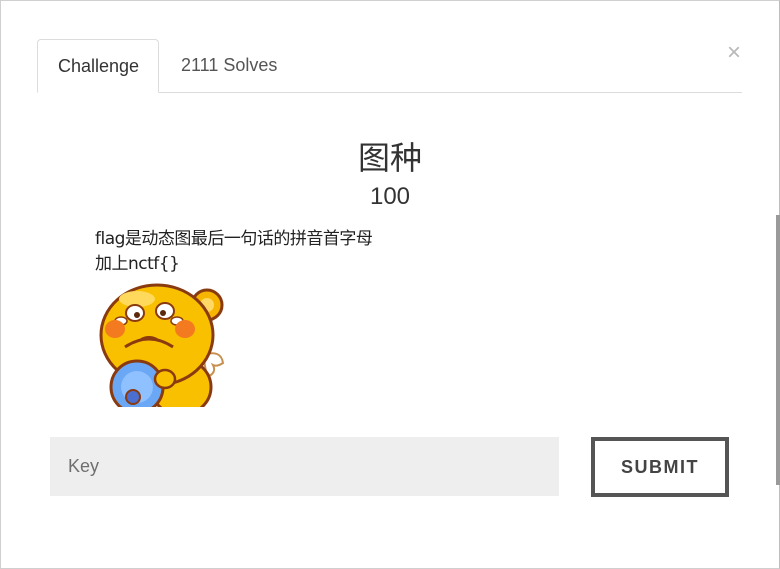  What do you see at coordinates (660, 467) in the screenshot?
I see `submit-button: SUBMIT` at bounding box center [660, 467].